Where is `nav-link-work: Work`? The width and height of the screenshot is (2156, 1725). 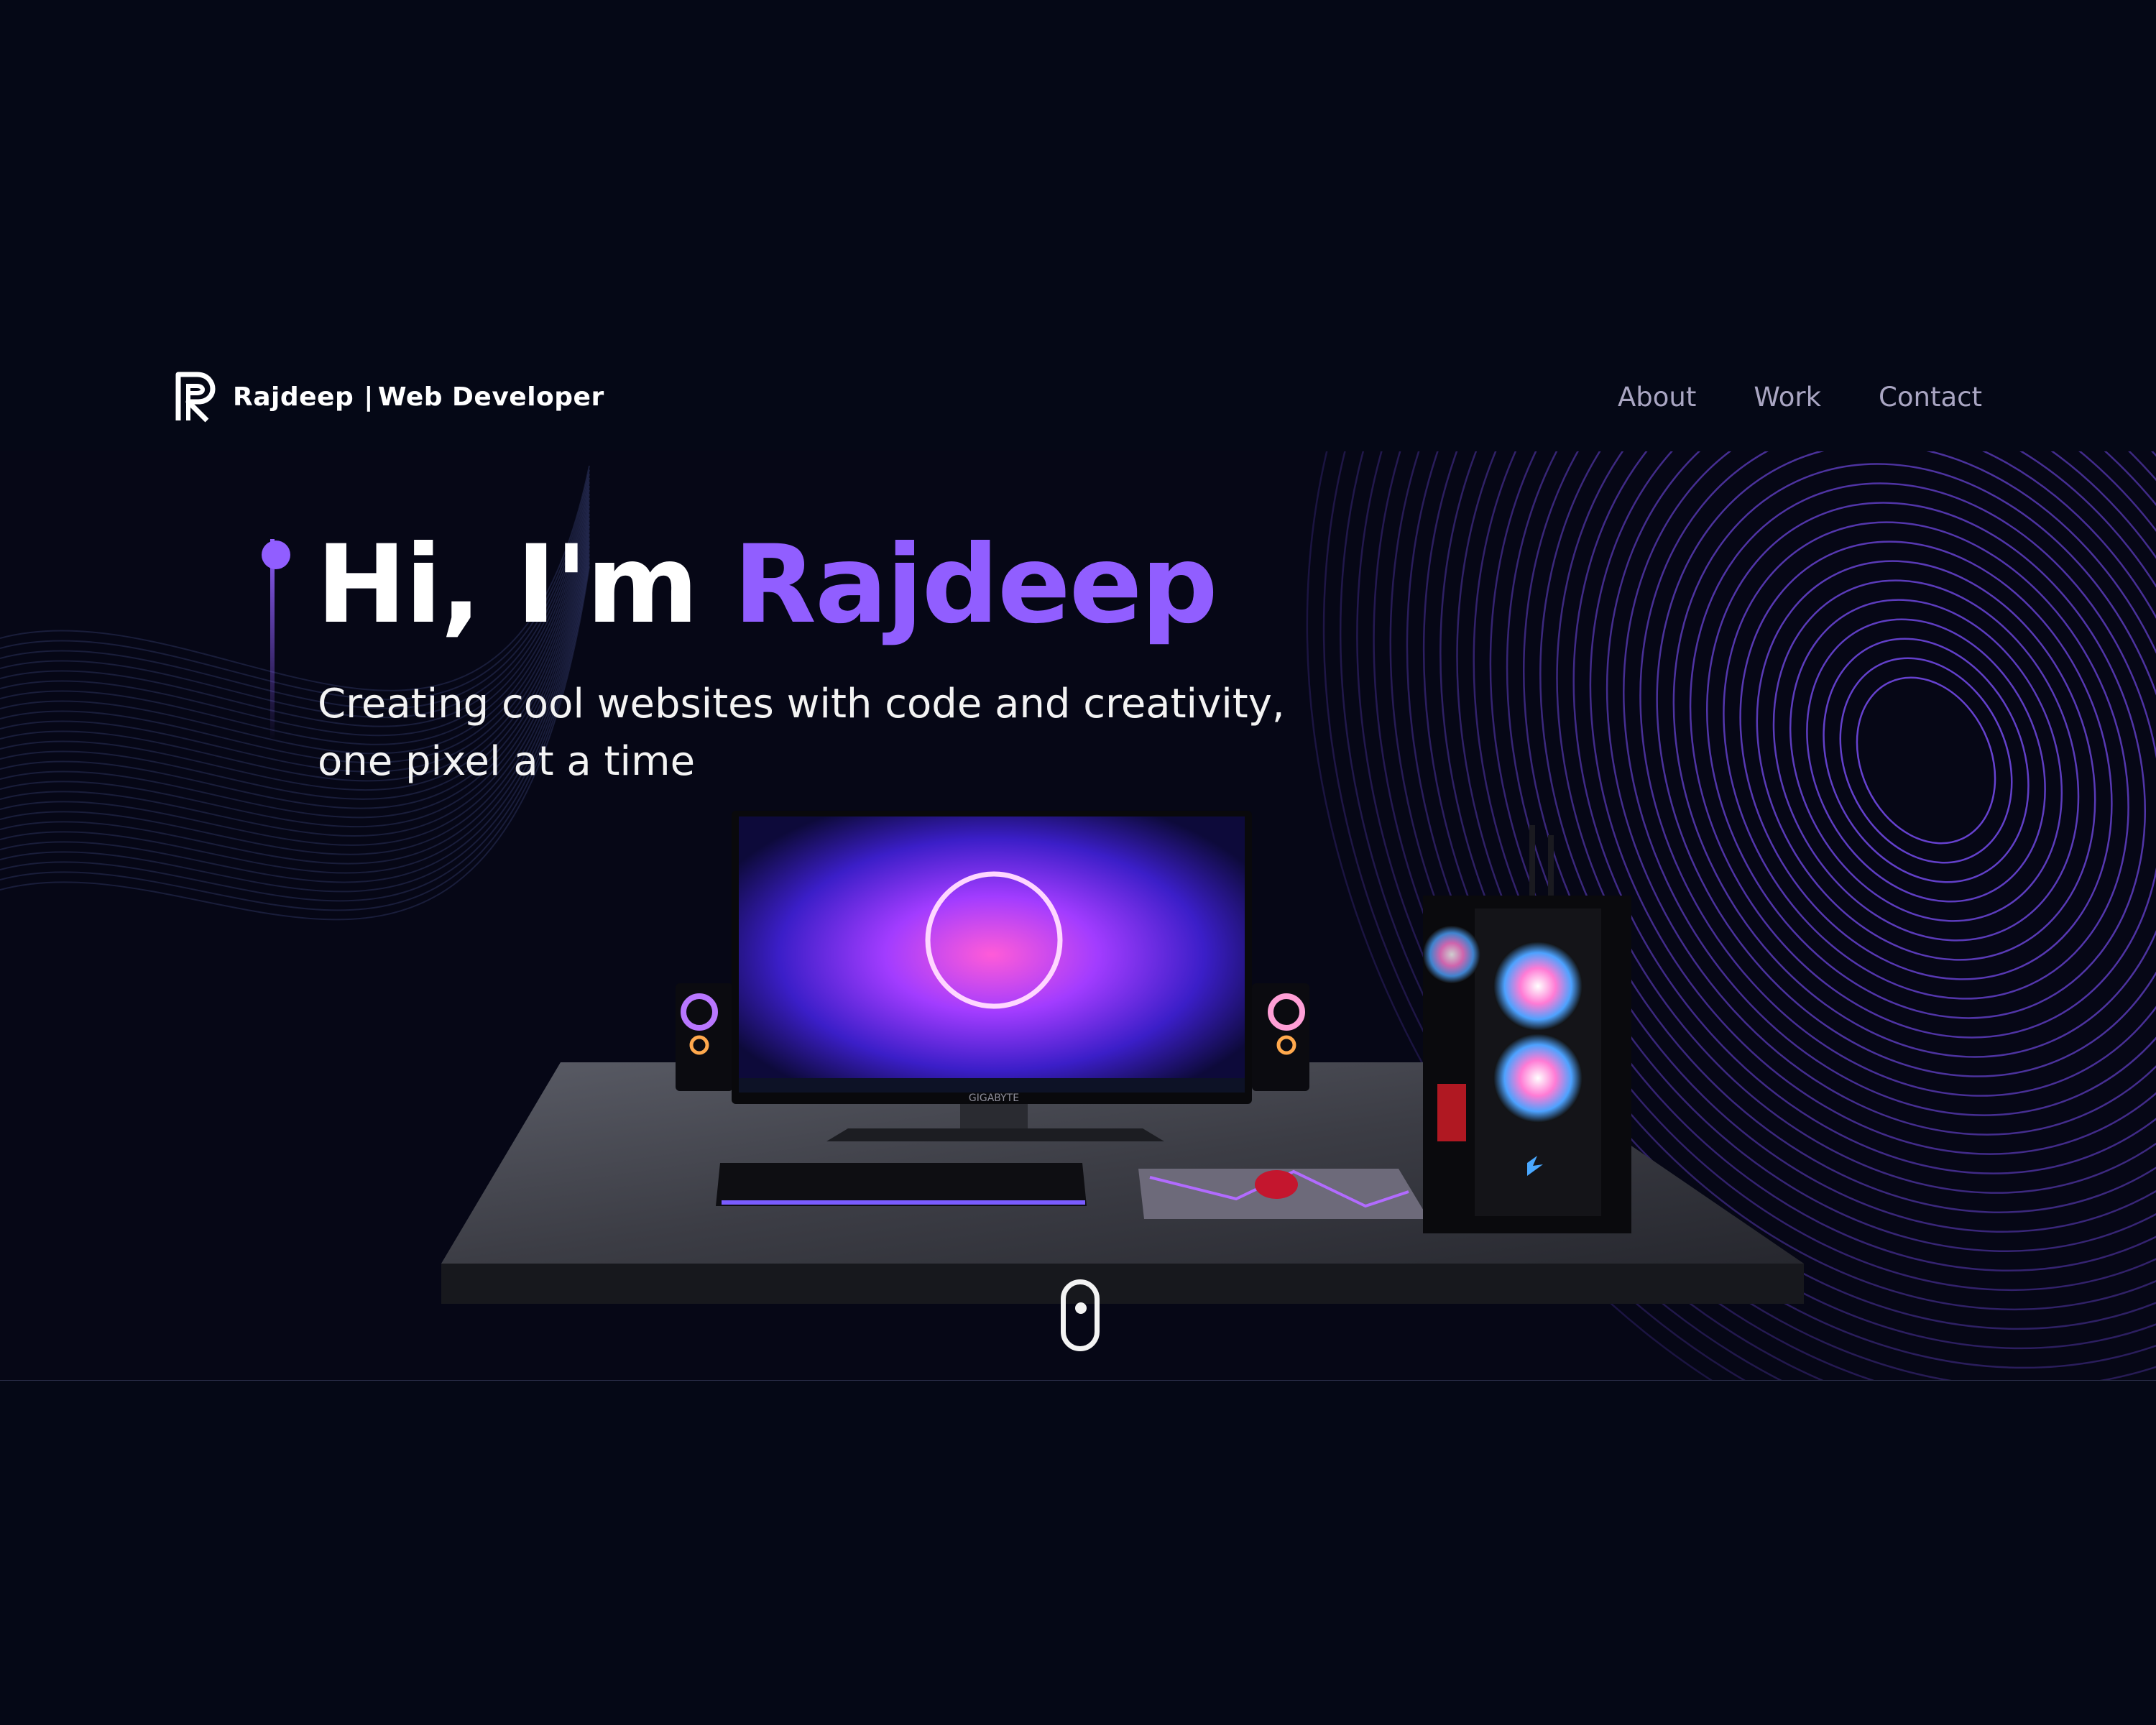 nav-link-work: Work is located at coordinates (1787, 397).